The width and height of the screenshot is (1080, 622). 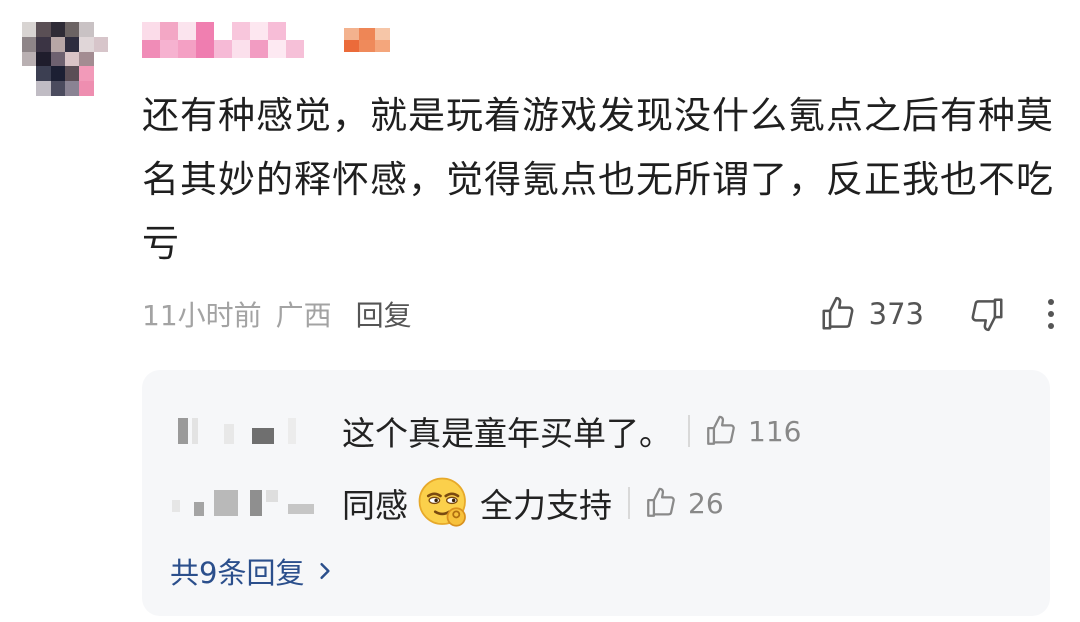 What do you see at coordinates (367, 40) in the screenshot?
I see `user-badge` at bounding box center [367, 40].